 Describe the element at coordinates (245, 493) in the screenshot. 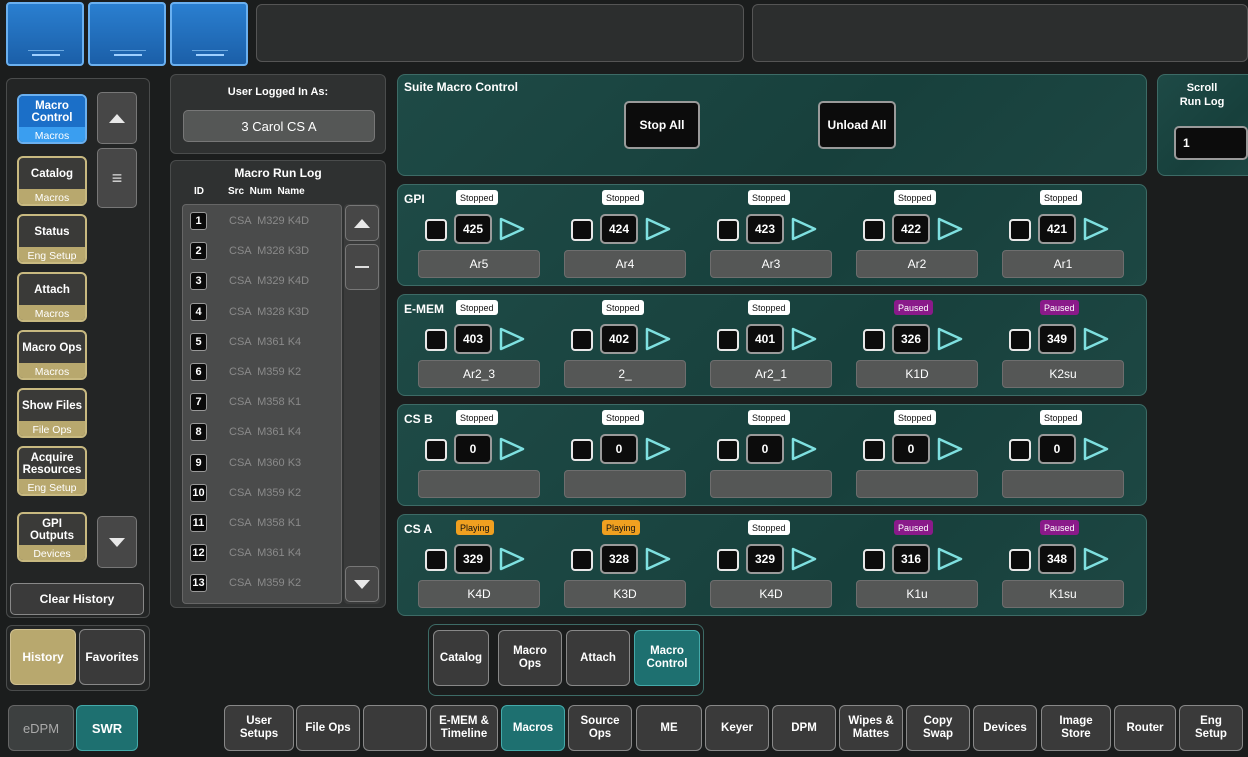

I see `log-row: 10 CSA M359 K2` at that location.